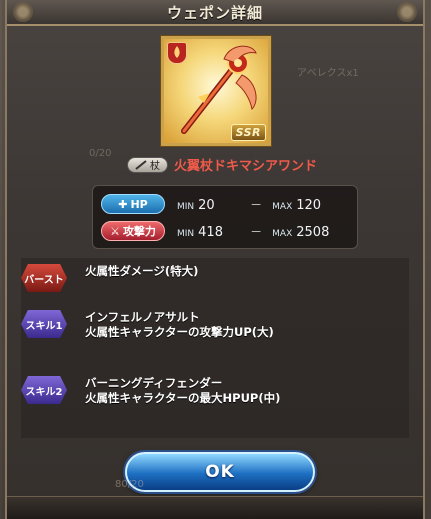 The image size is (431, 519). What do you see at coordinates (206, 205) in the screenshot?
I see `hp-min-value: 20` at bounding box center [206, 205].